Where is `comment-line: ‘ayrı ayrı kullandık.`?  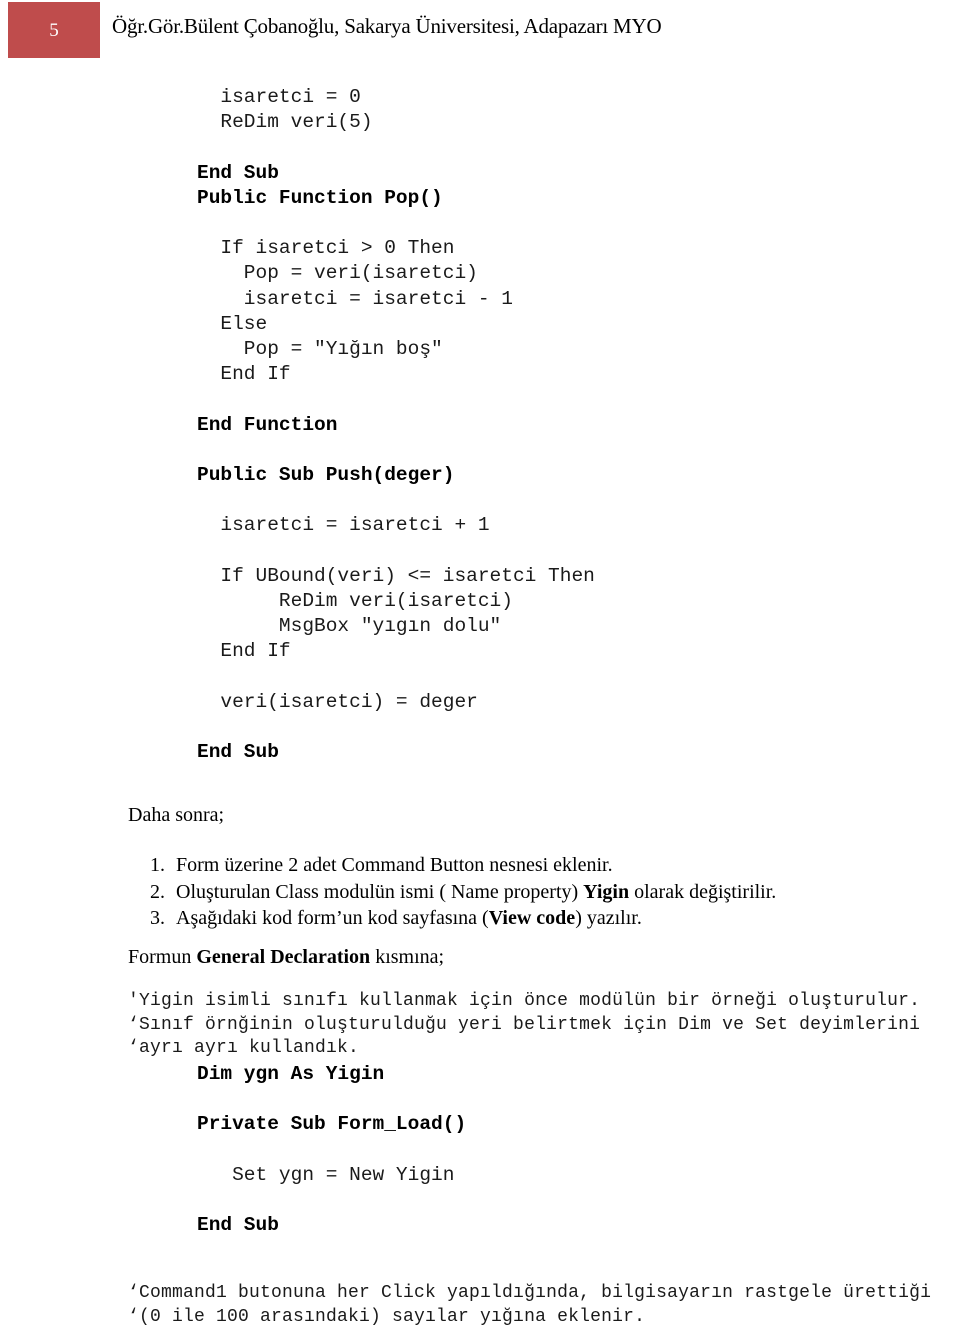 comment-line: ‘ayrı ayrı kullandık. is located at coordinates (524, 1049).